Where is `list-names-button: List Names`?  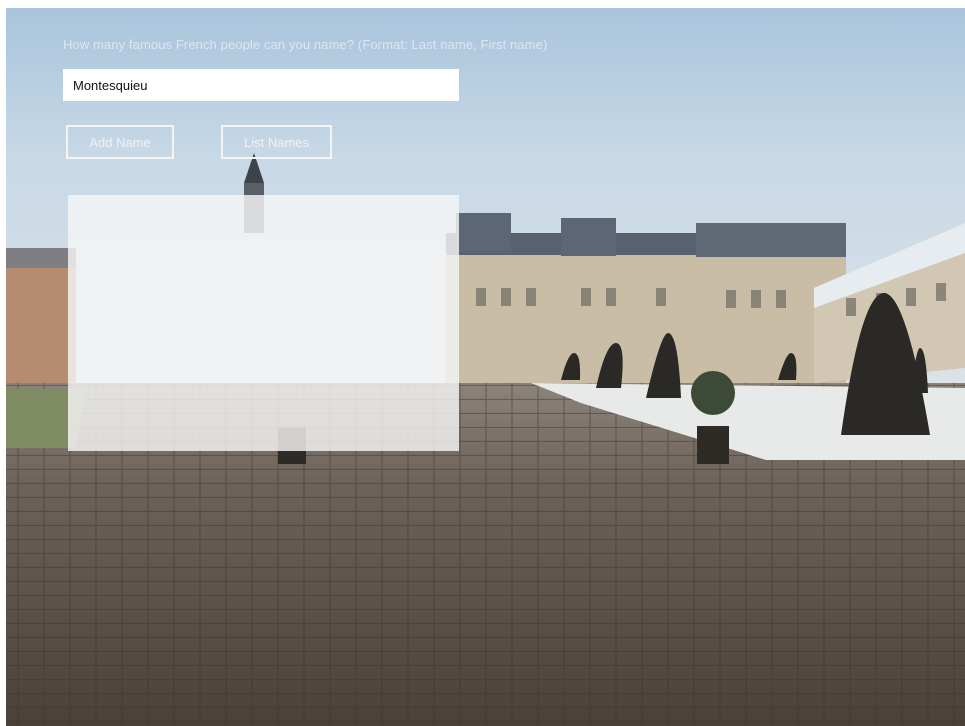
list-names-button: List Names is located at coordinates (276, 142).